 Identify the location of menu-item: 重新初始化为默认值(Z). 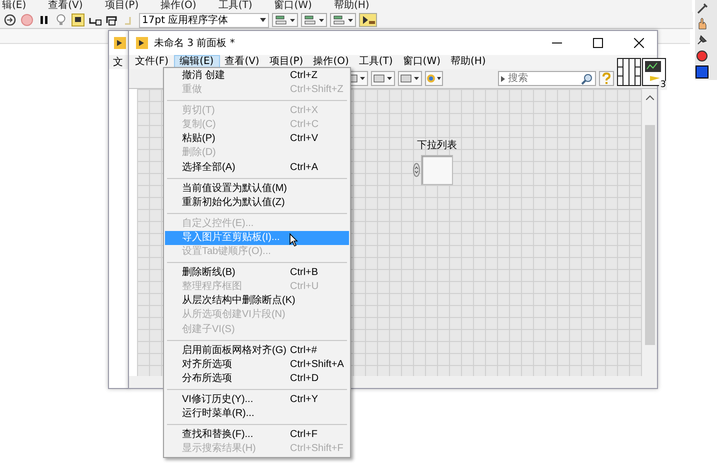
(257, 203).